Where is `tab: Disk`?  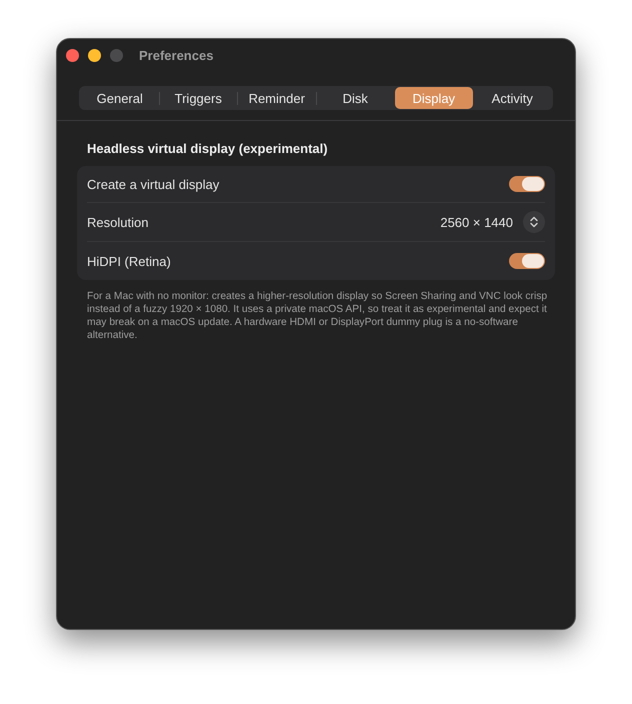 tab: Disk is located at coordinates (355, 98).